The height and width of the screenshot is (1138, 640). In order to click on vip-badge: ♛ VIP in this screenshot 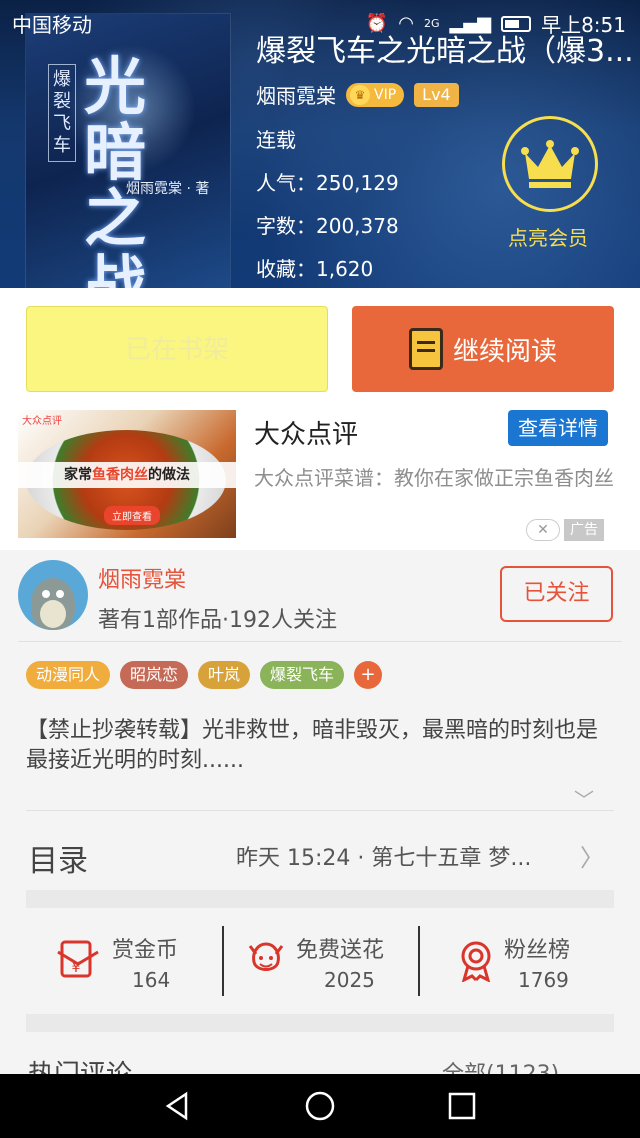, I will do `click(375, 94)`.